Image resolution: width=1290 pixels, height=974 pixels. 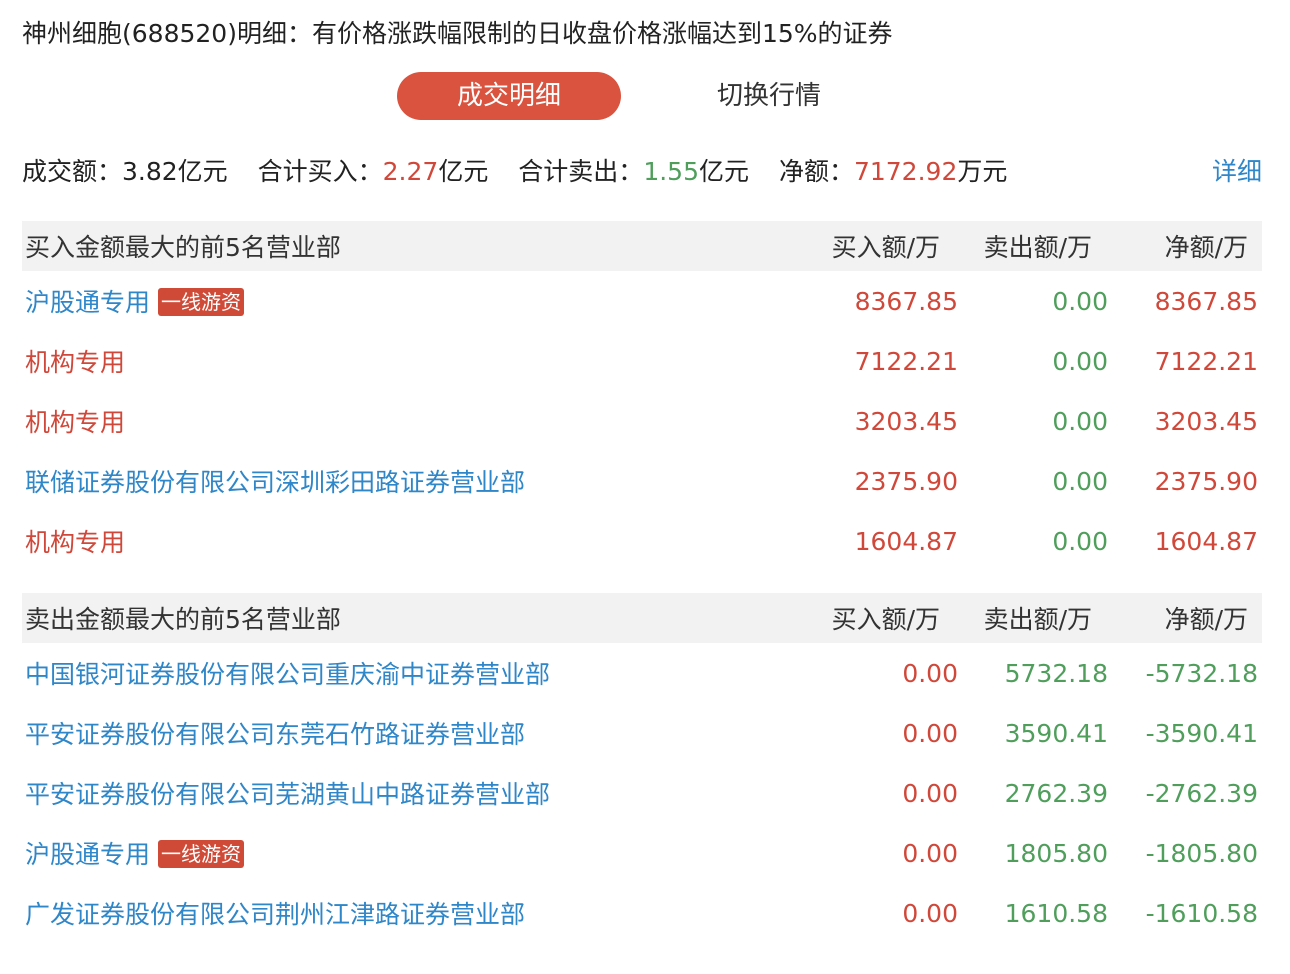 I want to click on table-row: 沪股通专用 一线游资 8367.85 0.00 8367.85, so click(x=642, y=301).